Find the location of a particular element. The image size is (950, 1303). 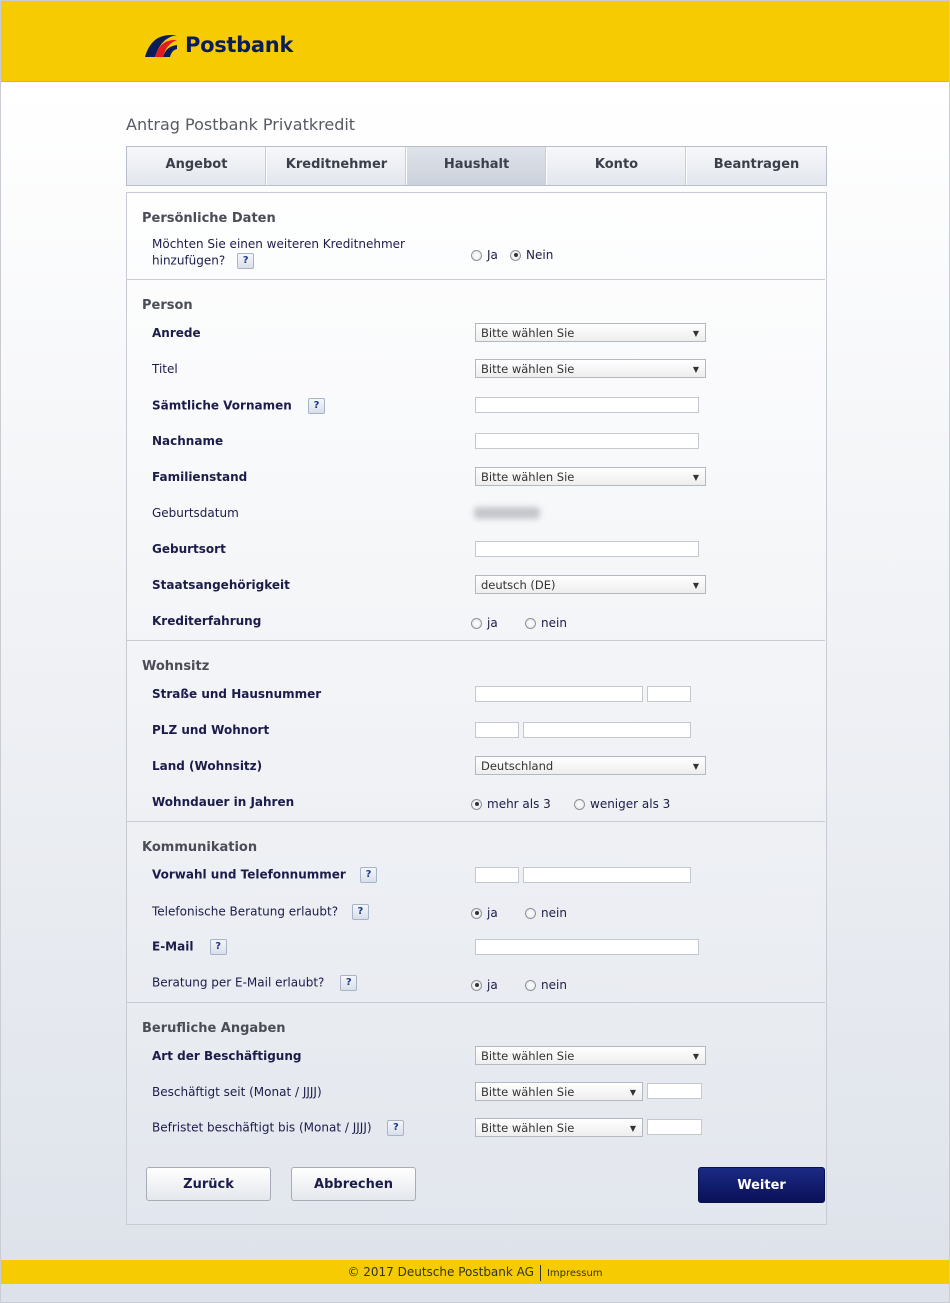

radio-weiterer-ja: Ja is located at coordinates (484, 255).